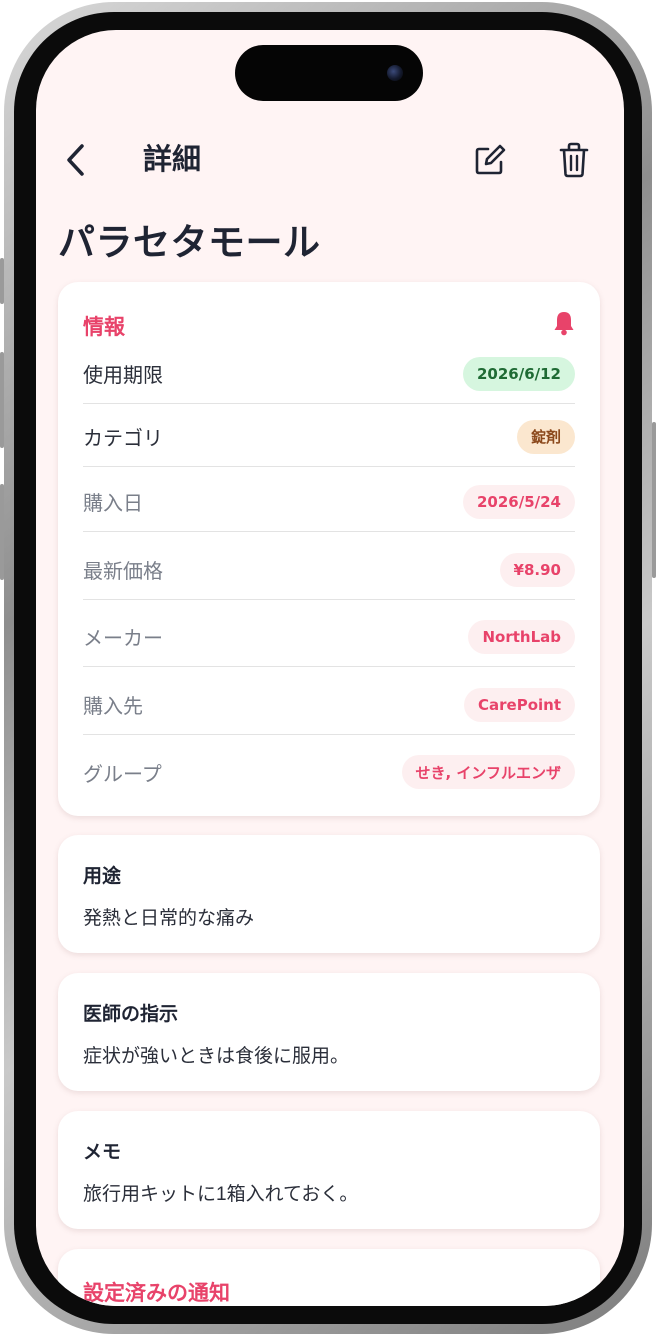  Describe the element at coordinates (329, 894) in the screenshot. I see `usage-card: 用途 発熱と日常的な痛み` at that location.